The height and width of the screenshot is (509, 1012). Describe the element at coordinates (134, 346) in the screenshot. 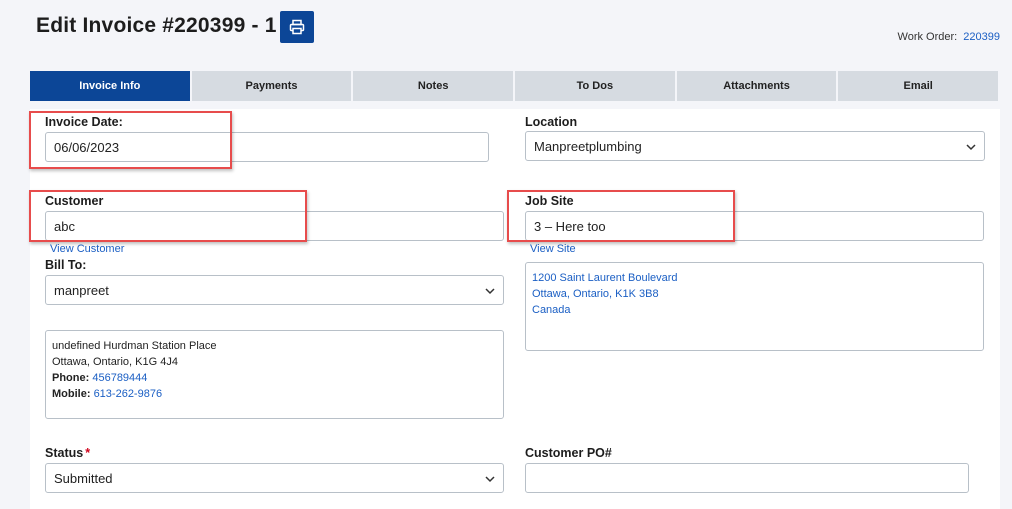

I see `bill-address-line1: undefined Hurdman Station Place` at that location.